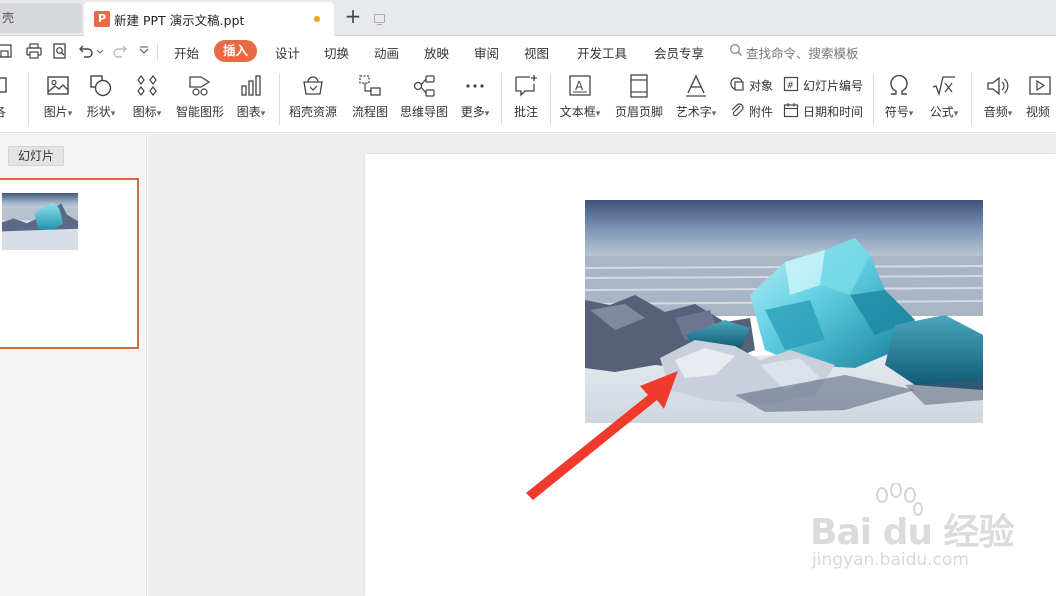 The image size is (1056, 596). Describe the element at coordinates (200, 100) in the screenshot. I see `smart-graphic-button: 智能图形` at that location.